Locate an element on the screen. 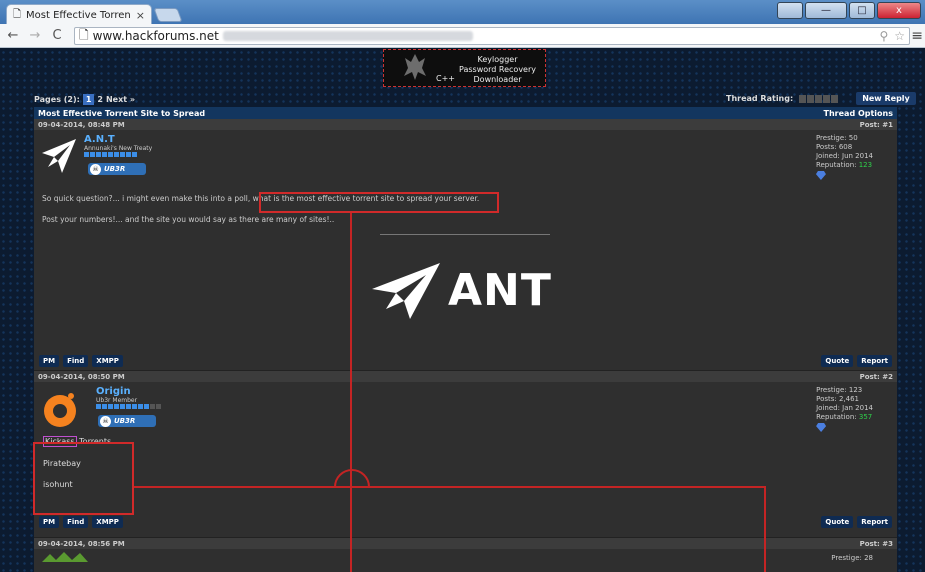 The image size is (925, 572). window-controls: — □ x is located at coordinates (849, 10).